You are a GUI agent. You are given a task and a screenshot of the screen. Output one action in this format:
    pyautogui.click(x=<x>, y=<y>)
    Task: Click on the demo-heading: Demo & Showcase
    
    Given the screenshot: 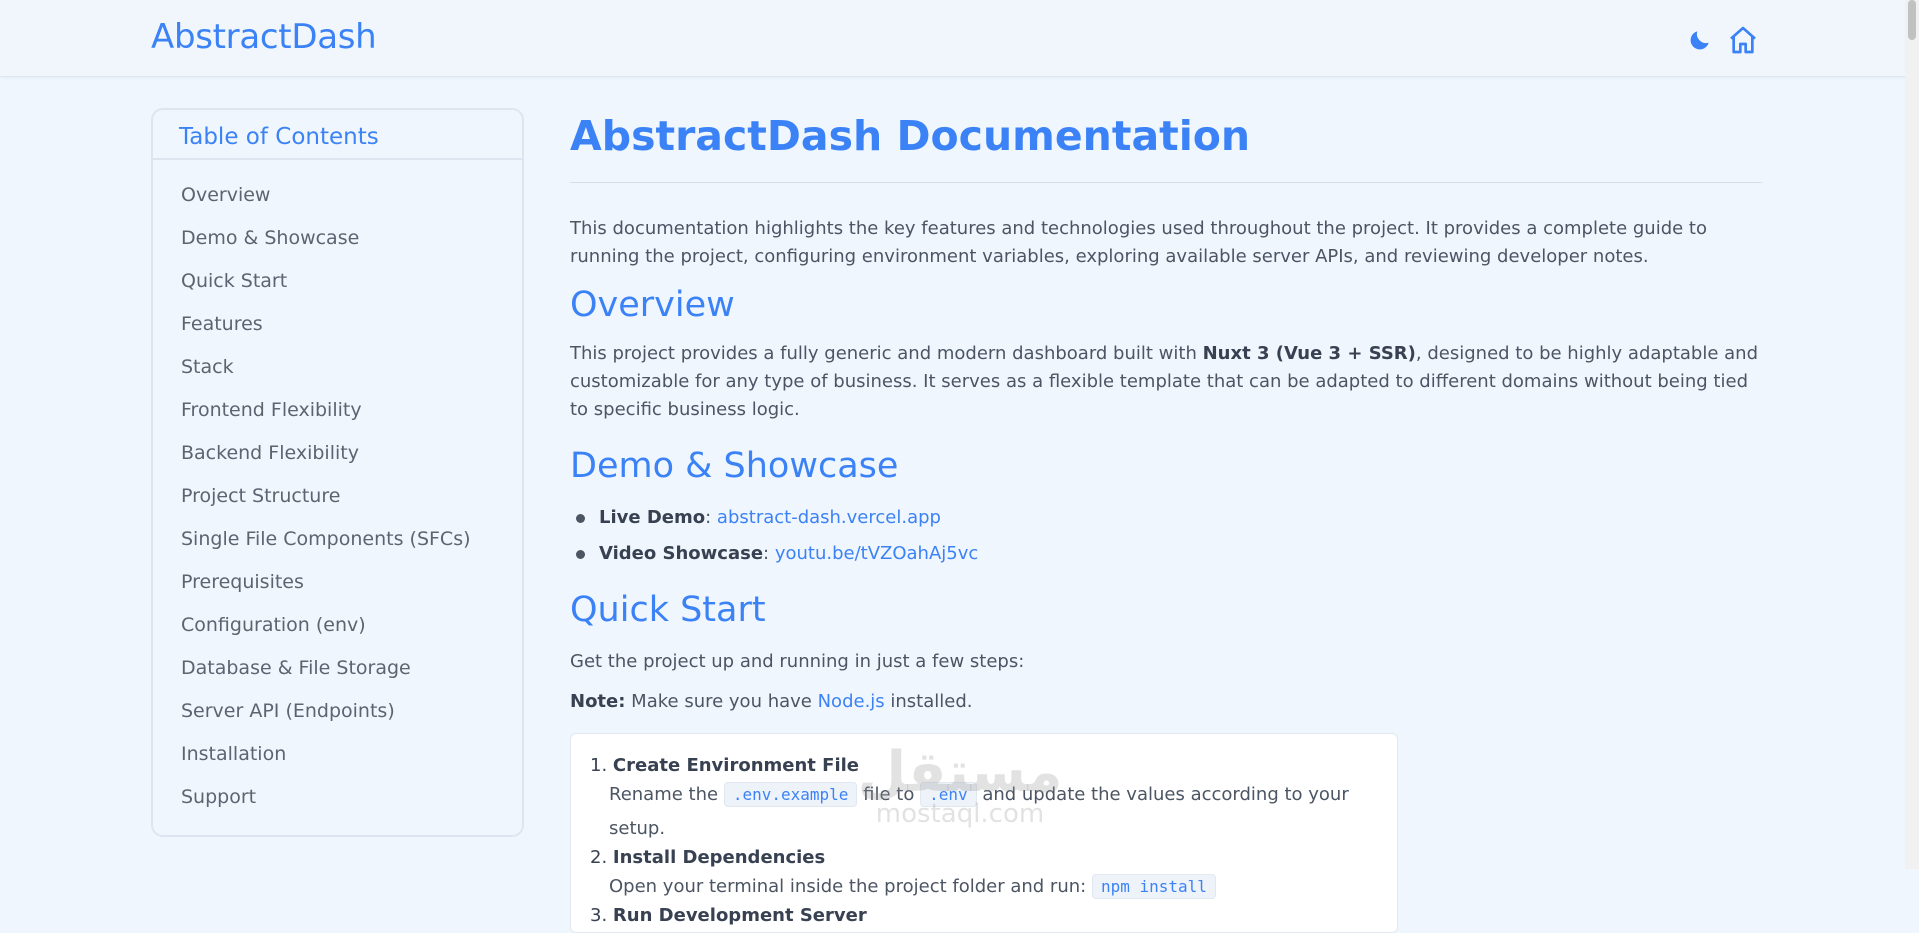 What is the action you would take?
    pyautogui.click(x=734, y=466)
    